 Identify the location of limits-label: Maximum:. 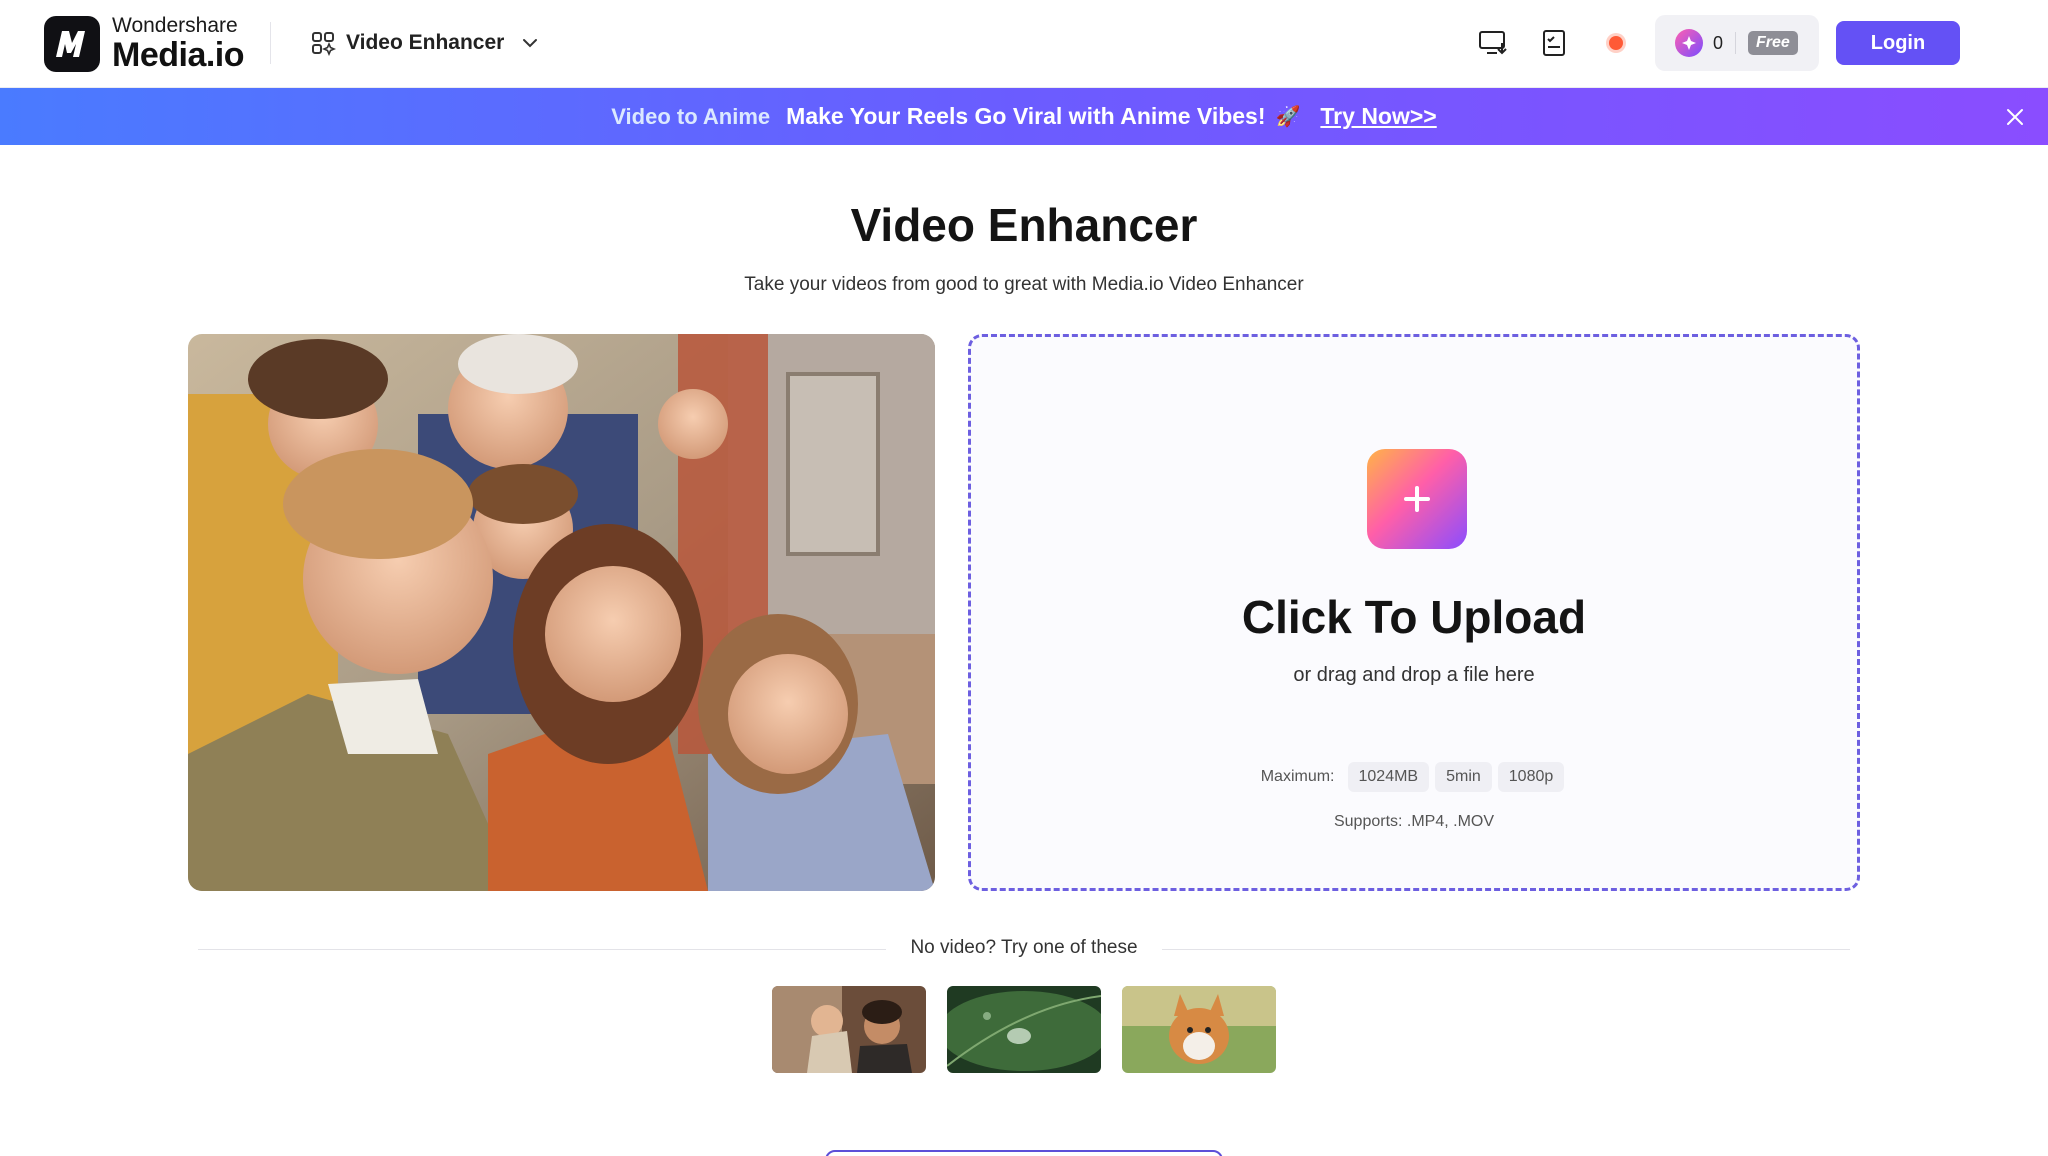
(1297, 776).